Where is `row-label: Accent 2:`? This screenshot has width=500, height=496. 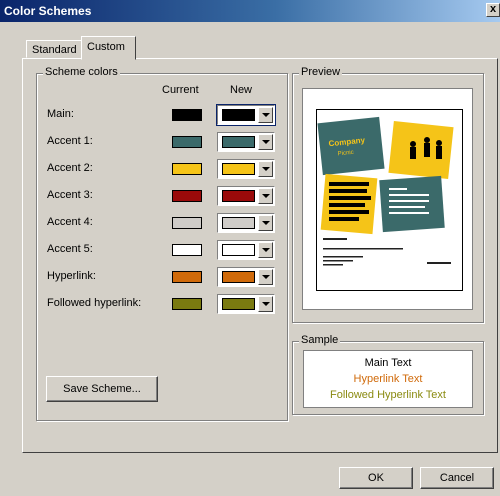
row-label: Accent 2: is located at coordinates (70, 168).